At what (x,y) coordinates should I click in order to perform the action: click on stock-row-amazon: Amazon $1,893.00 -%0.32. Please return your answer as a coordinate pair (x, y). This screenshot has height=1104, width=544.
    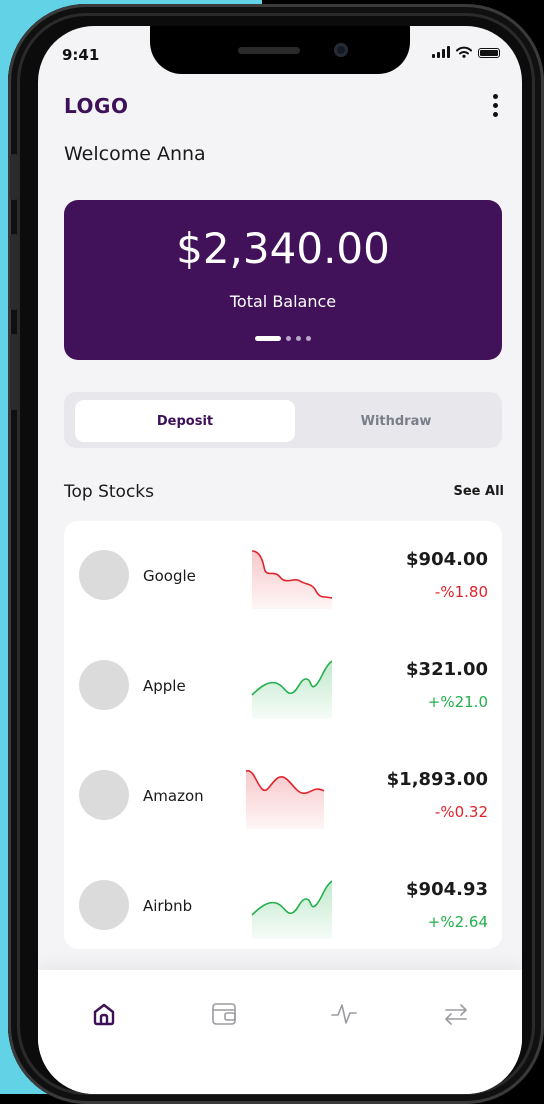
    Looking at the image, I should click on (283, 795).